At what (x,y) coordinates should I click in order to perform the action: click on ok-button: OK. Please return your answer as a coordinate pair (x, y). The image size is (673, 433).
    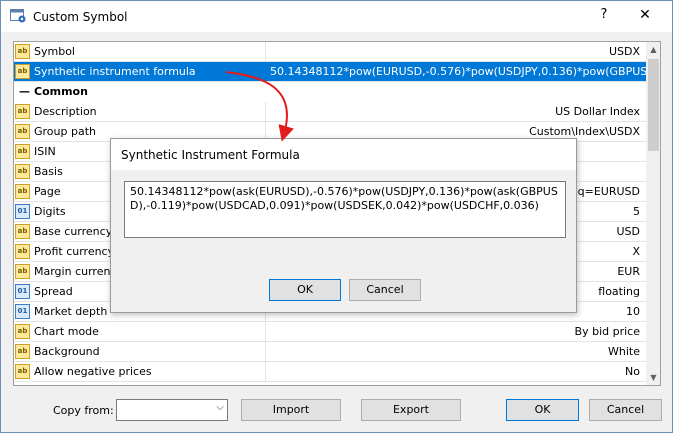
    Looking at the image, I should click on (542, 410).